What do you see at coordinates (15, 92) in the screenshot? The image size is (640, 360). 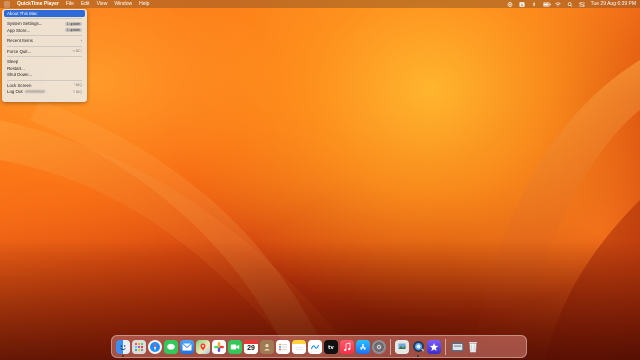 I see `menu-item-label: Log Out` at bounding box center [15, 92].